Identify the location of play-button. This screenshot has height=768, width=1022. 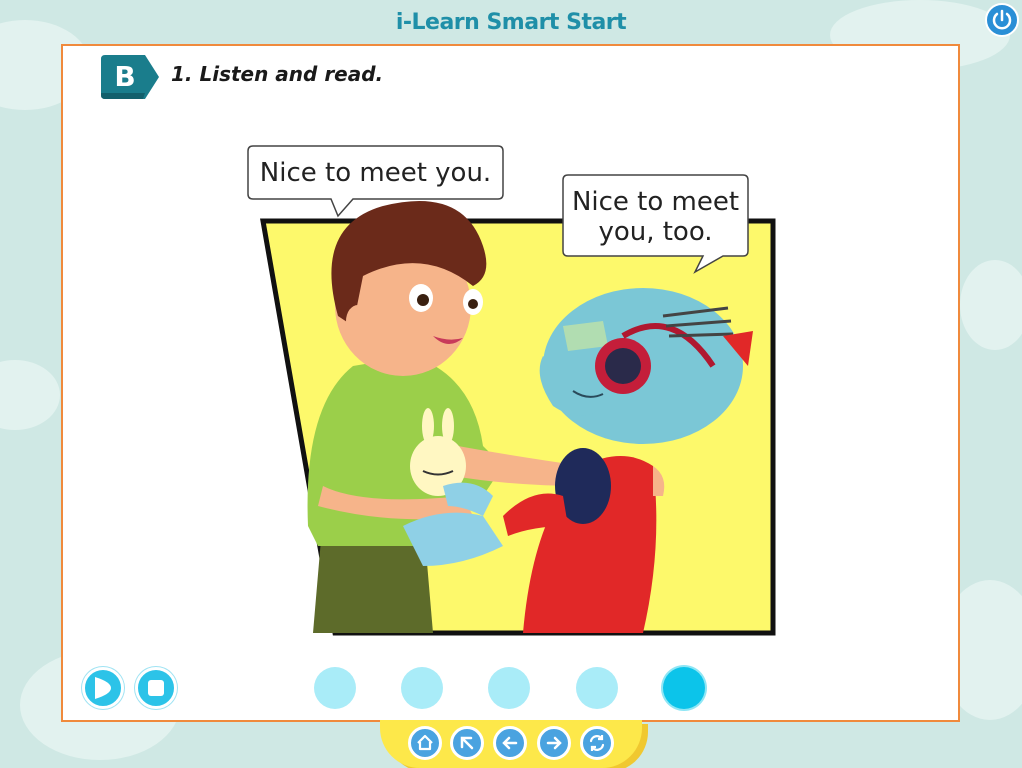
(103, 688).